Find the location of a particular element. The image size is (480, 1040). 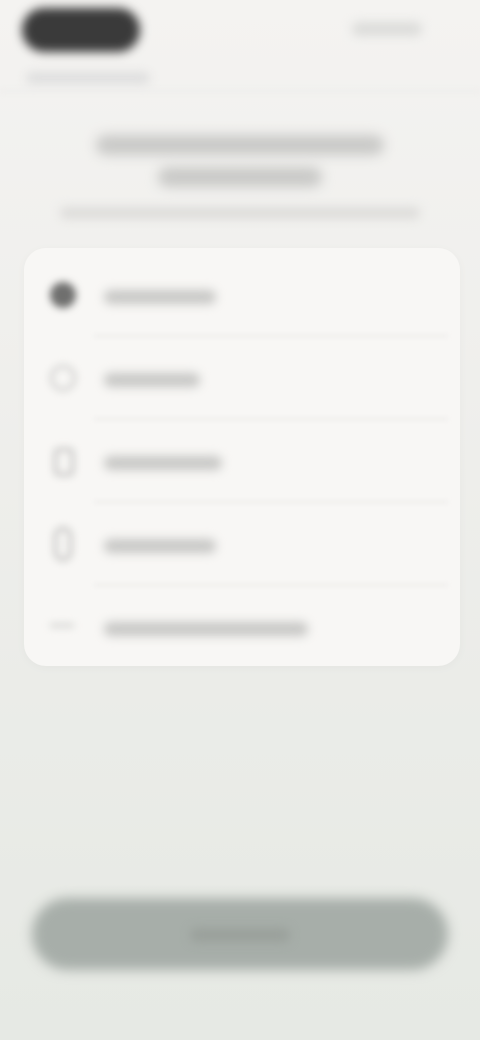

page-subtitle is located at coordinates (240, 213).